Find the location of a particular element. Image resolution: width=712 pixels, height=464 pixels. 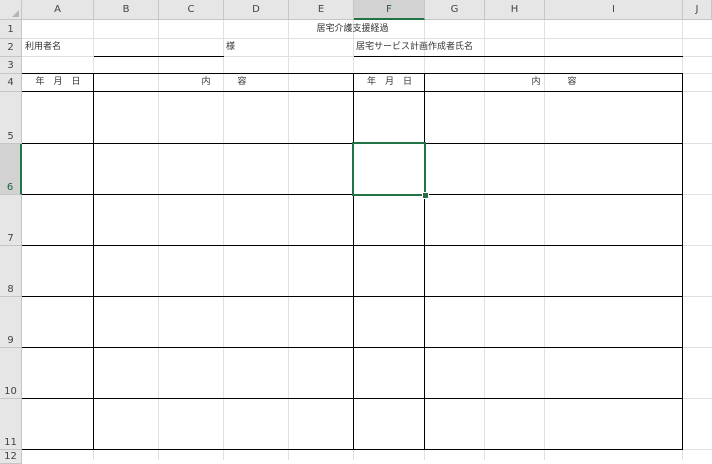

cell-user-name-label: 利用者名 is located at coordinates (43, 47).